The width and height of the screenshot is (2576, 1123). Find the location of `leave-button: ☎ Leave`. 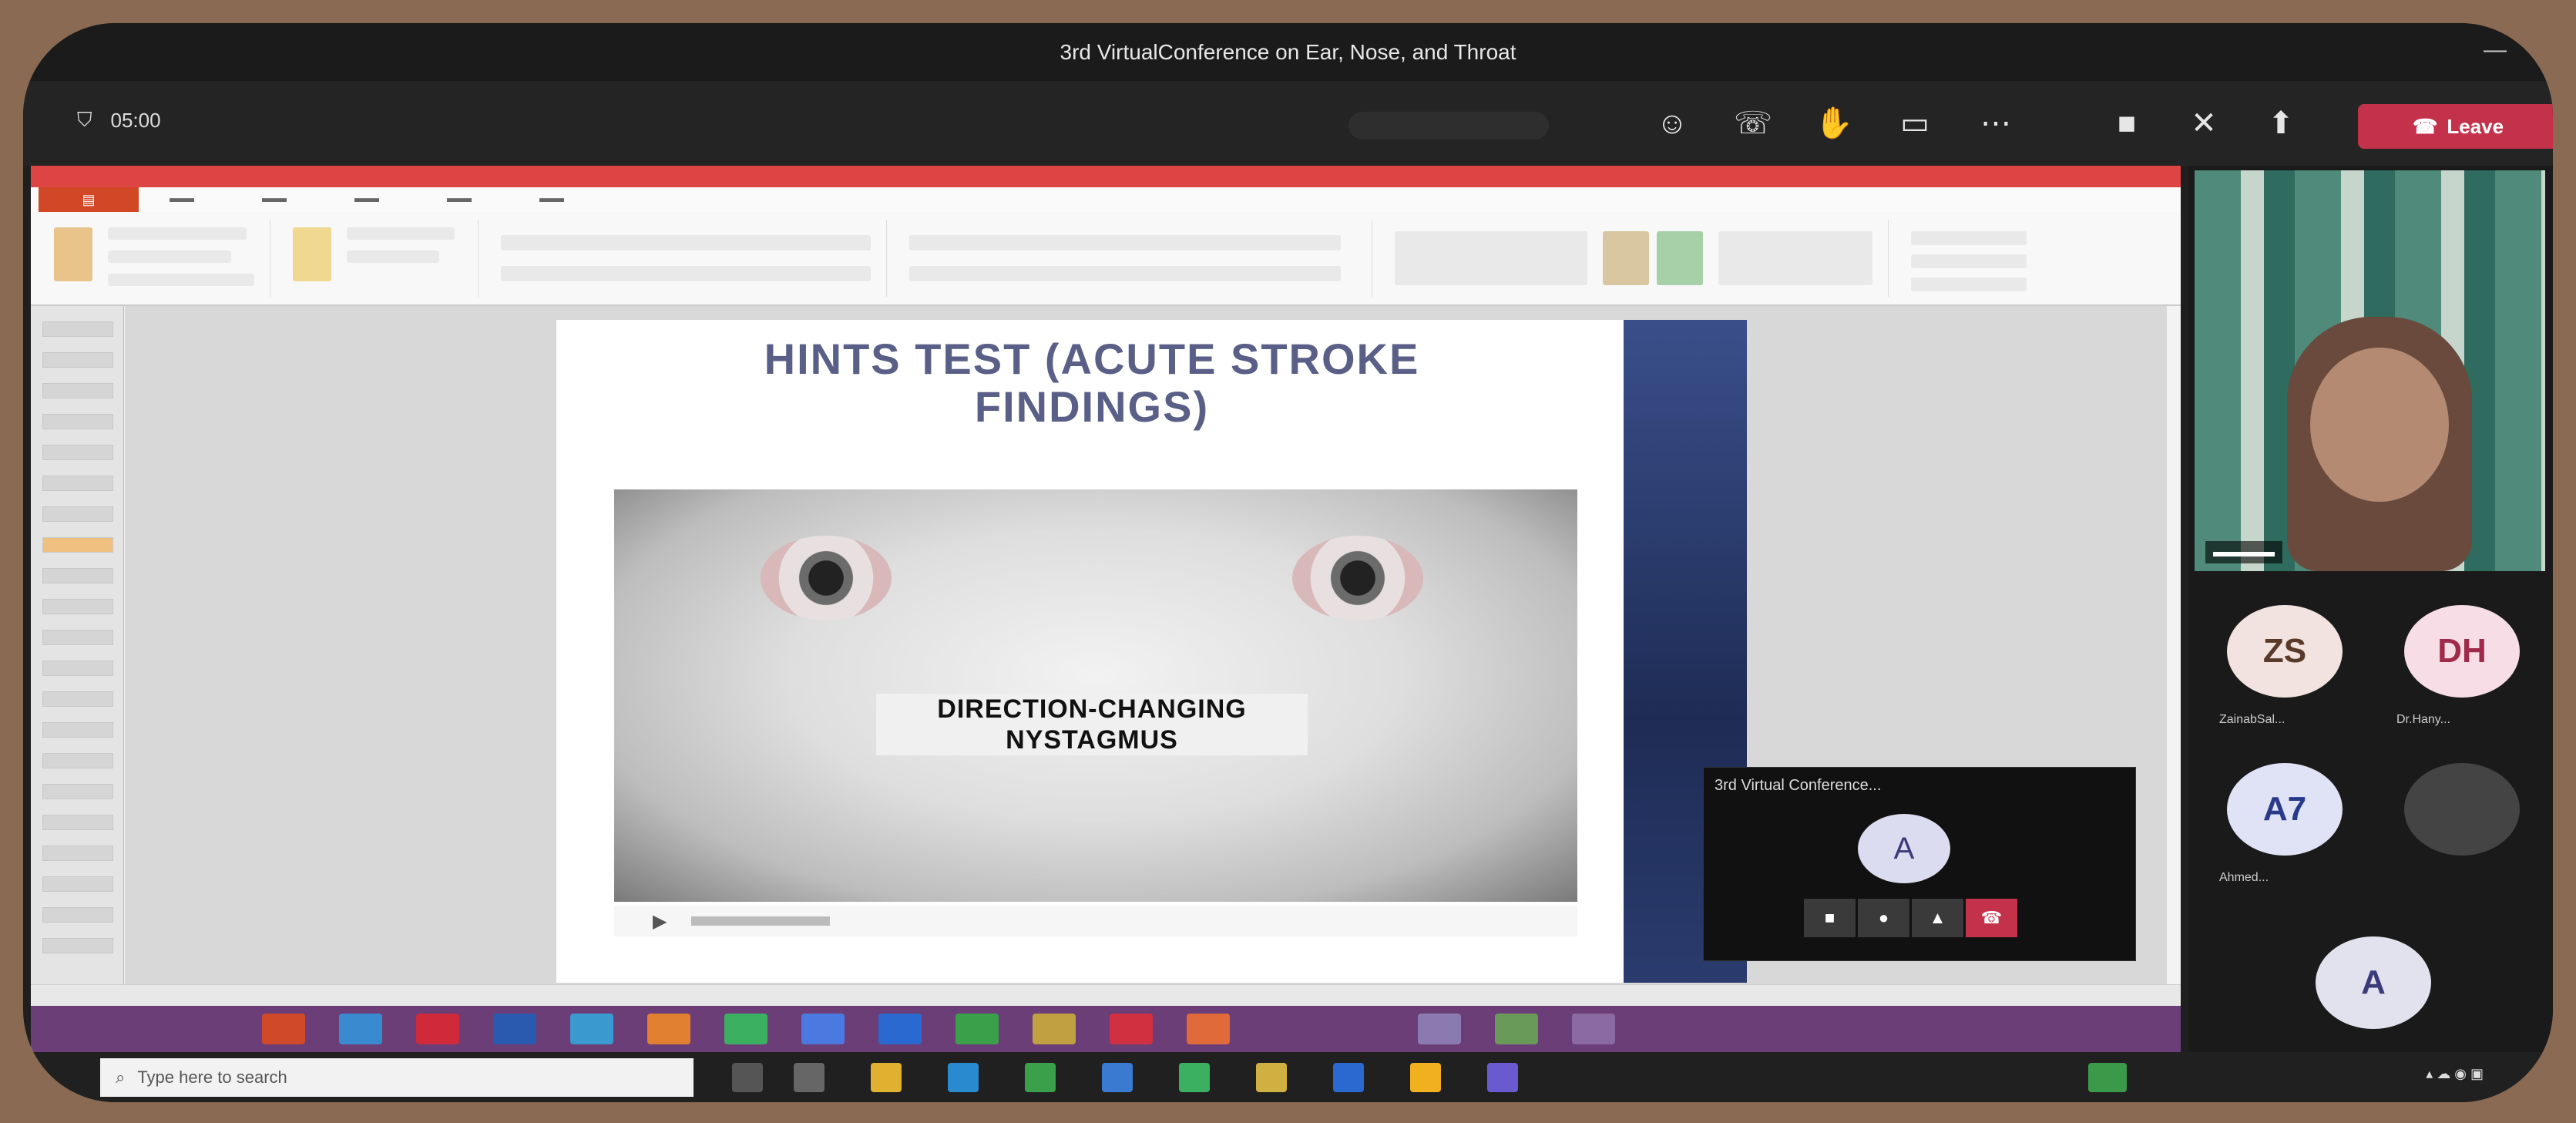

leave-button: ☎ Leave is located at coordinates (2455, 126).